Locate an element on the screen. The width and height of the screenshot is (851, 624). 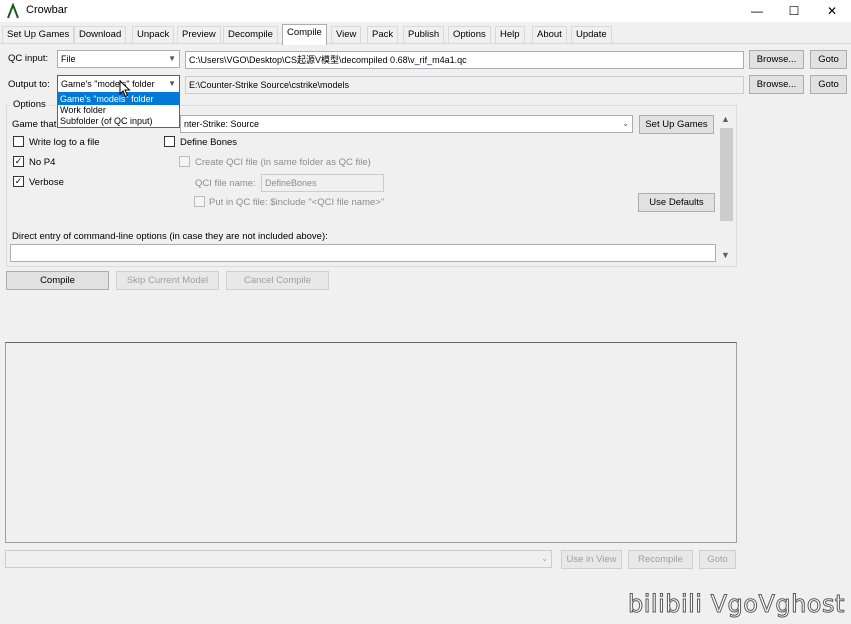
compile-button: Compile is located at coordinates (57, 280).